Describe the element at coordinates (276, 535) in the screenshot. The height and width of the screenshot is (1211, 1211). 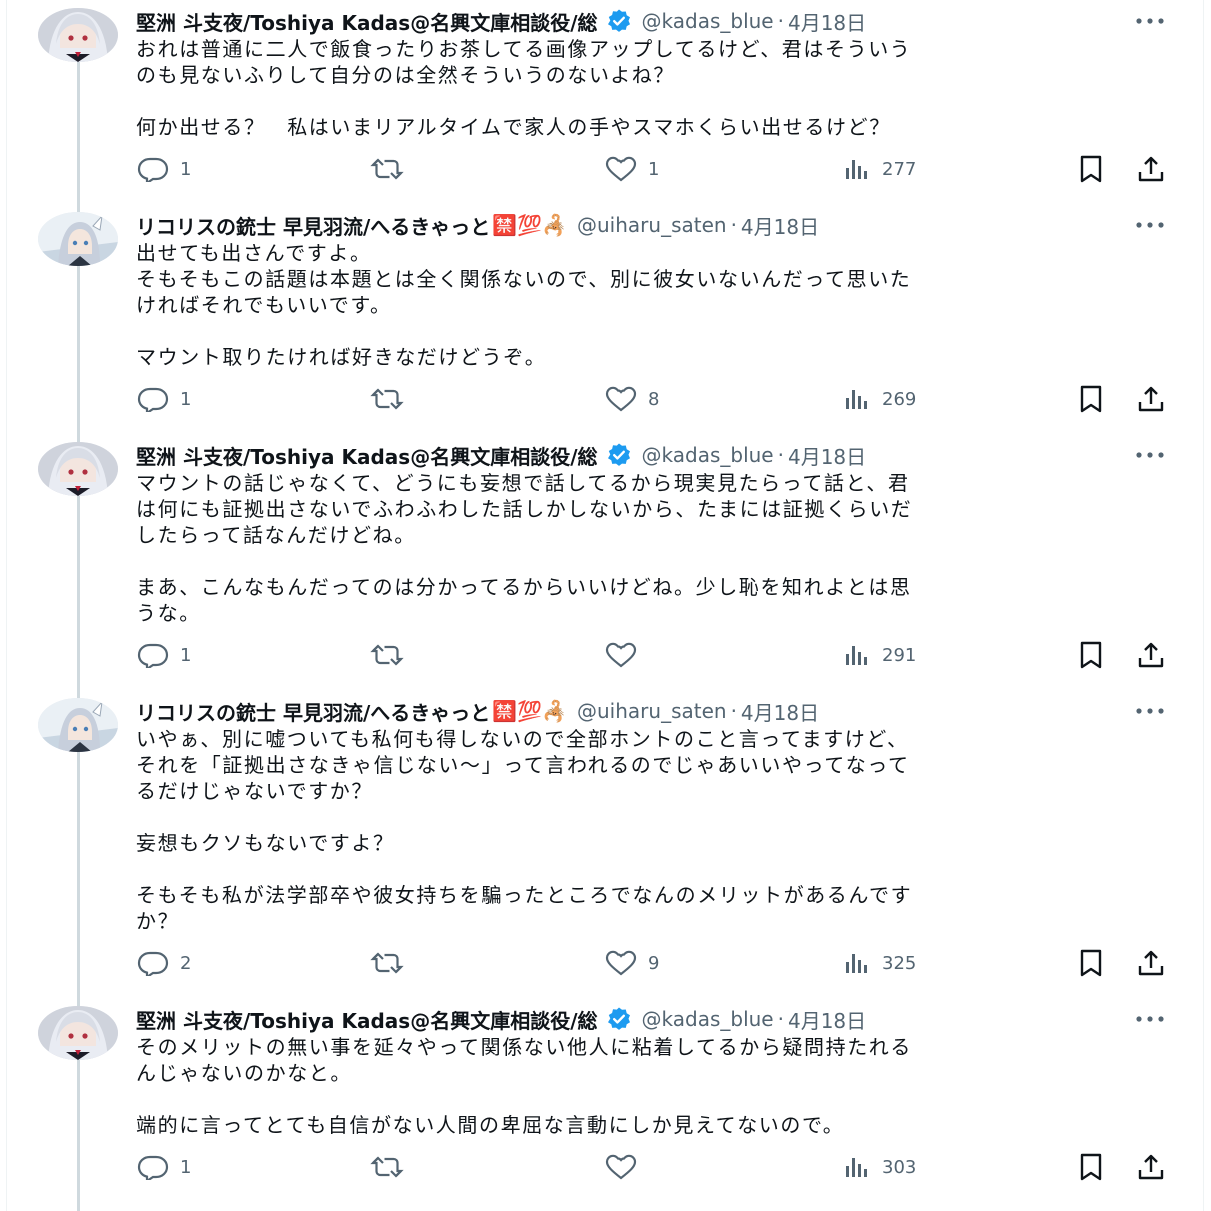
I see `tweet-text-line: したらって話なんだけどね。` at that location.